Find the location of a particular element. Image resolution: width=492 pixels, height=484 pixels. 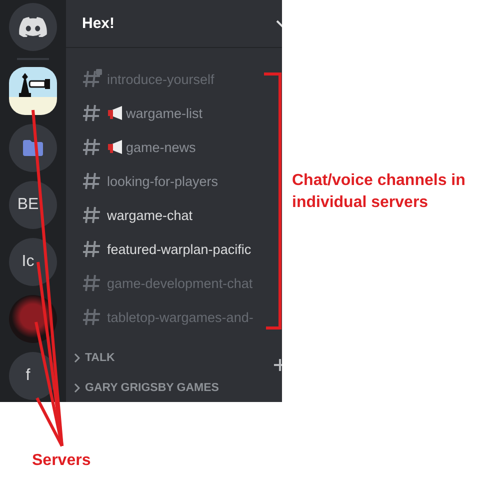

home-button is located at coordinates (33, 27).